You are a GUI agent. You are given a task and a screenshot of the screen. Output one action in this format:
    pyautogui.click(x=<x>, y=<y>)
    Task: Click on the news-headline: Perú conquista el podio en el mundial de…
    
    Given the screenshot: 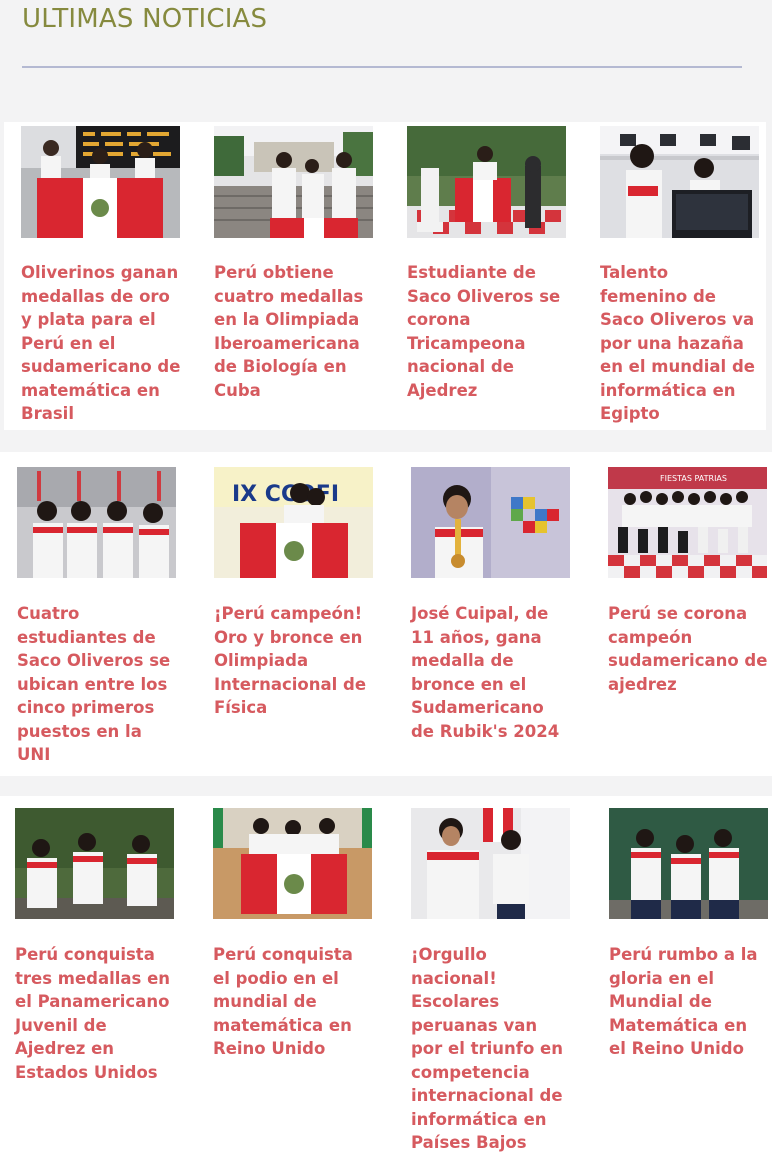 What is the action you would take?
    pyautogui.click(x=293, y=1002)
    